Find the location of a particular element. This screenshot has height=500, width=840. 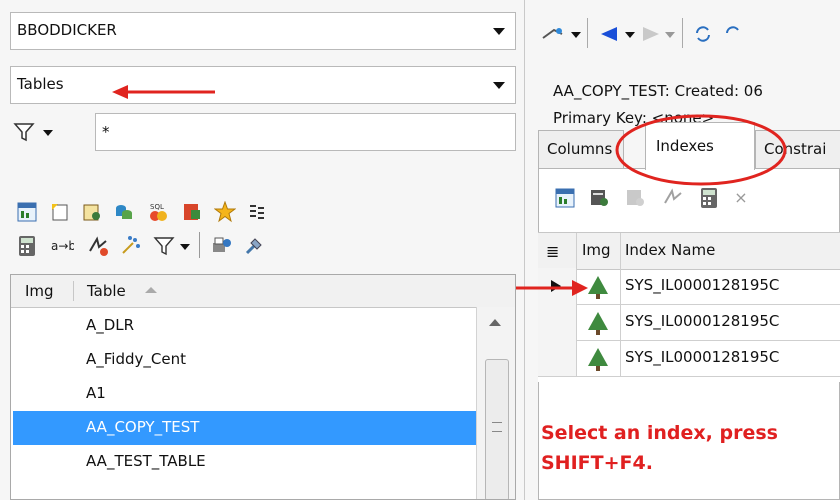

column-header-index-name: Index Name is located at coordinates (670, 250).